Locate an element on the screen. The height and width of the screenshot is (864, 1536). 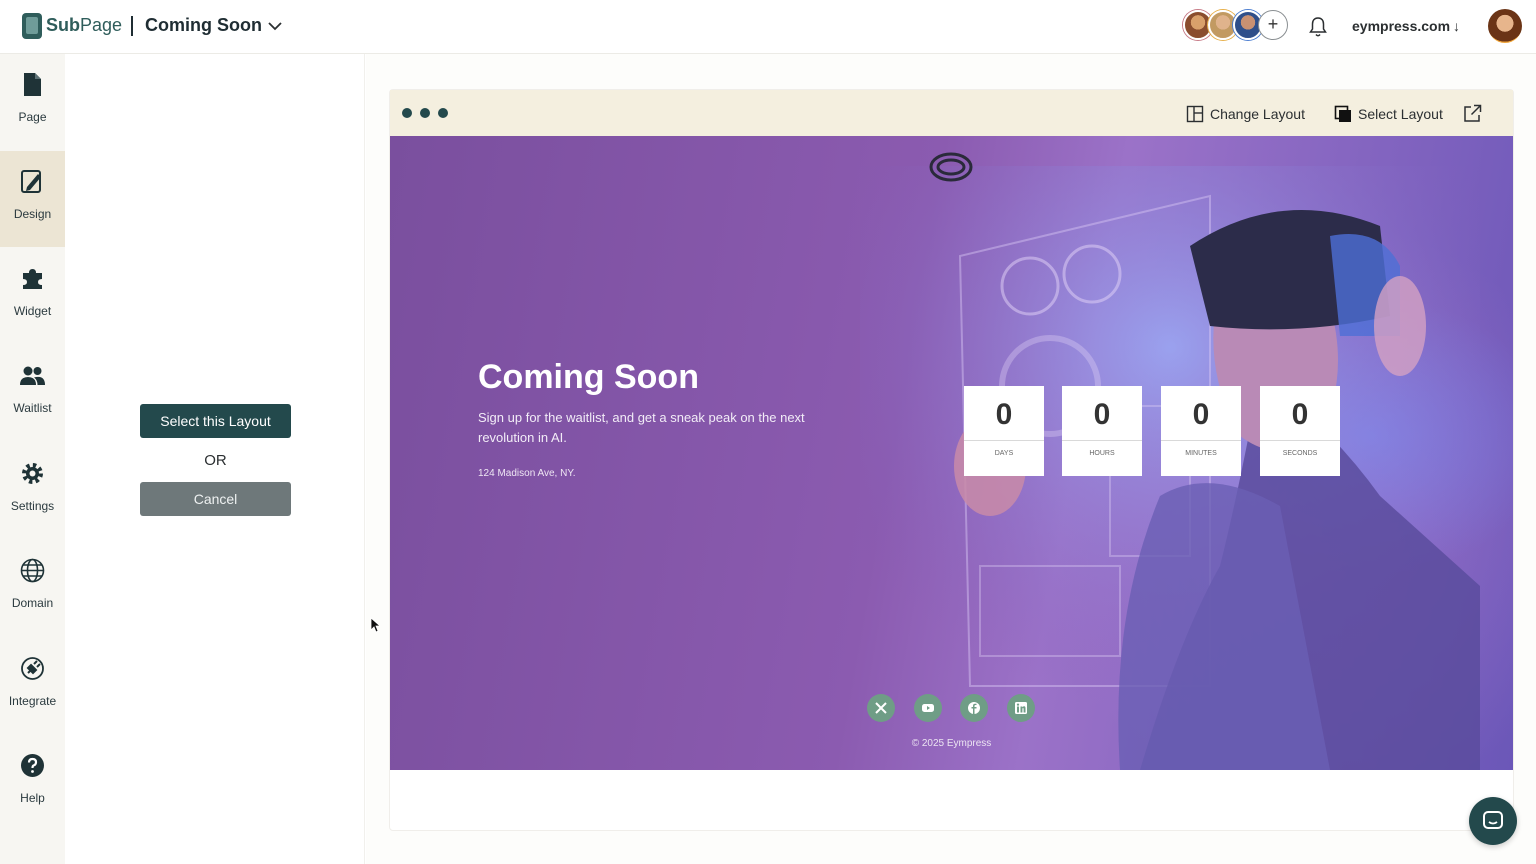
hero-title: Coming Soon is located at coordinates (588, 377).